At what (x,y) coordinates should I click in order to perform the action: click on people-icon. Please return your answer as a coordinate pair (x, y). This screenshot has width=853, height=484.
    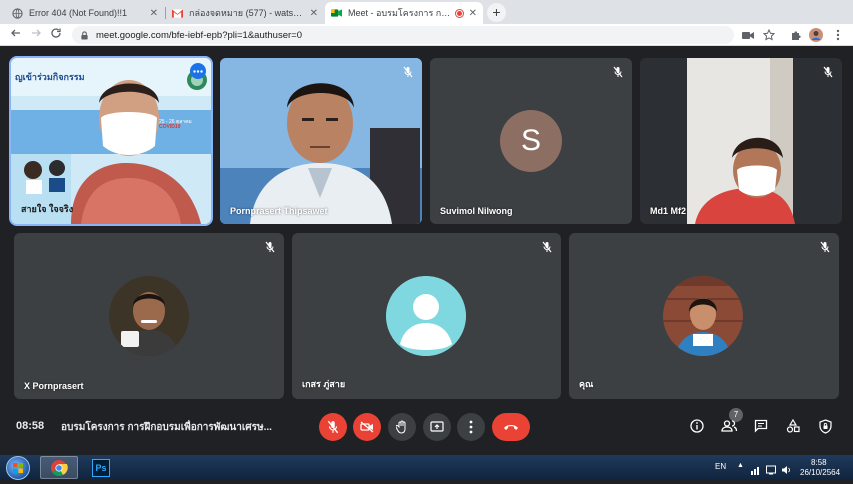
    Looking at the image, I should click on (729, 426).